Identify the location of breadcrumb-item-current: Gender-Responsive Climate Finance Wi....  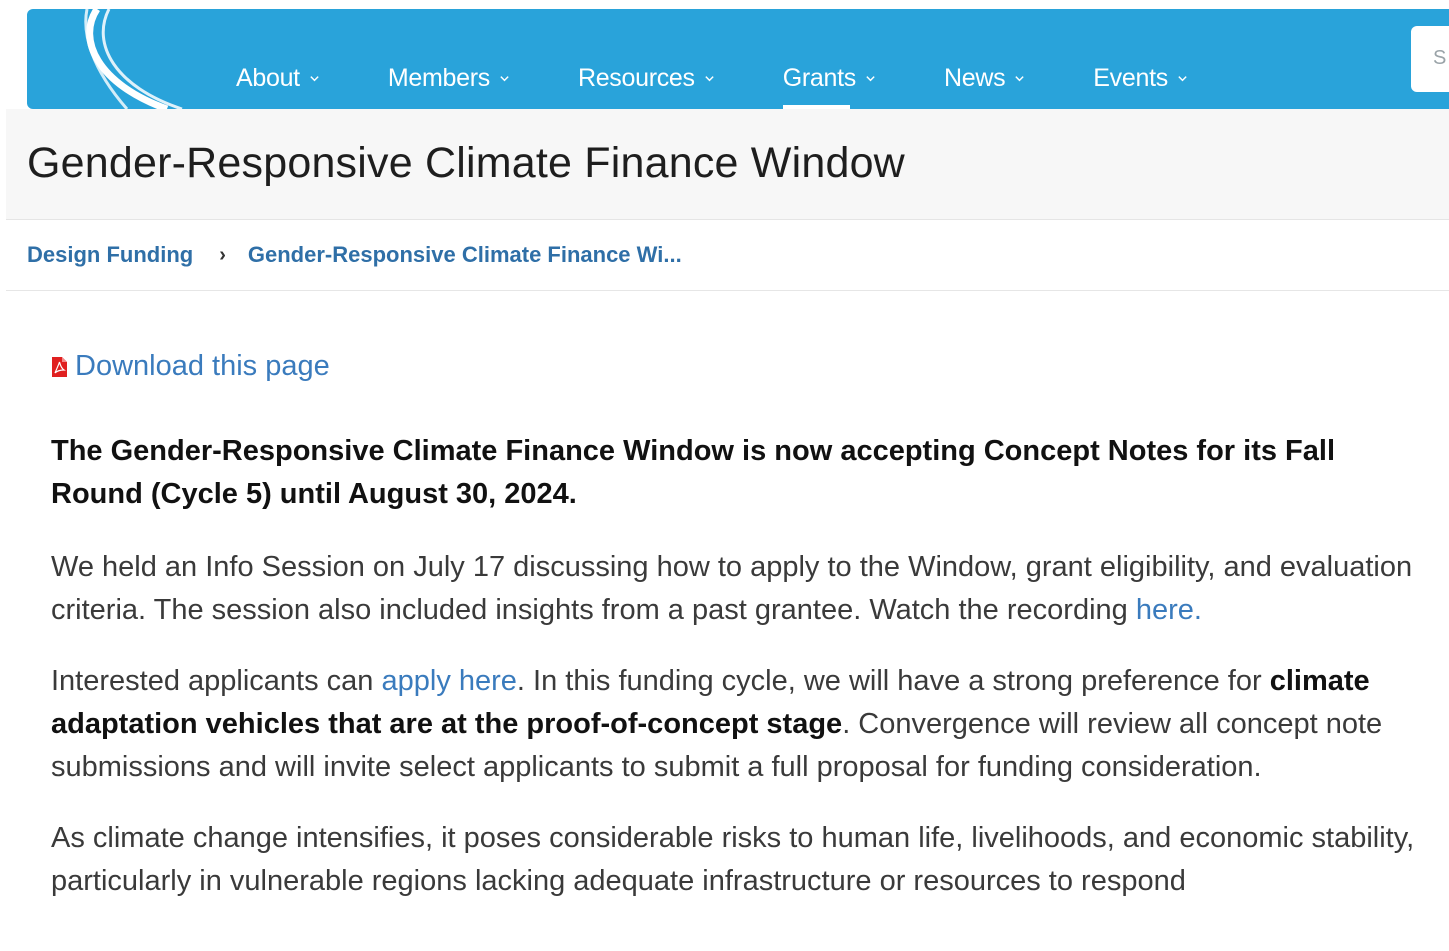
(465, 255).